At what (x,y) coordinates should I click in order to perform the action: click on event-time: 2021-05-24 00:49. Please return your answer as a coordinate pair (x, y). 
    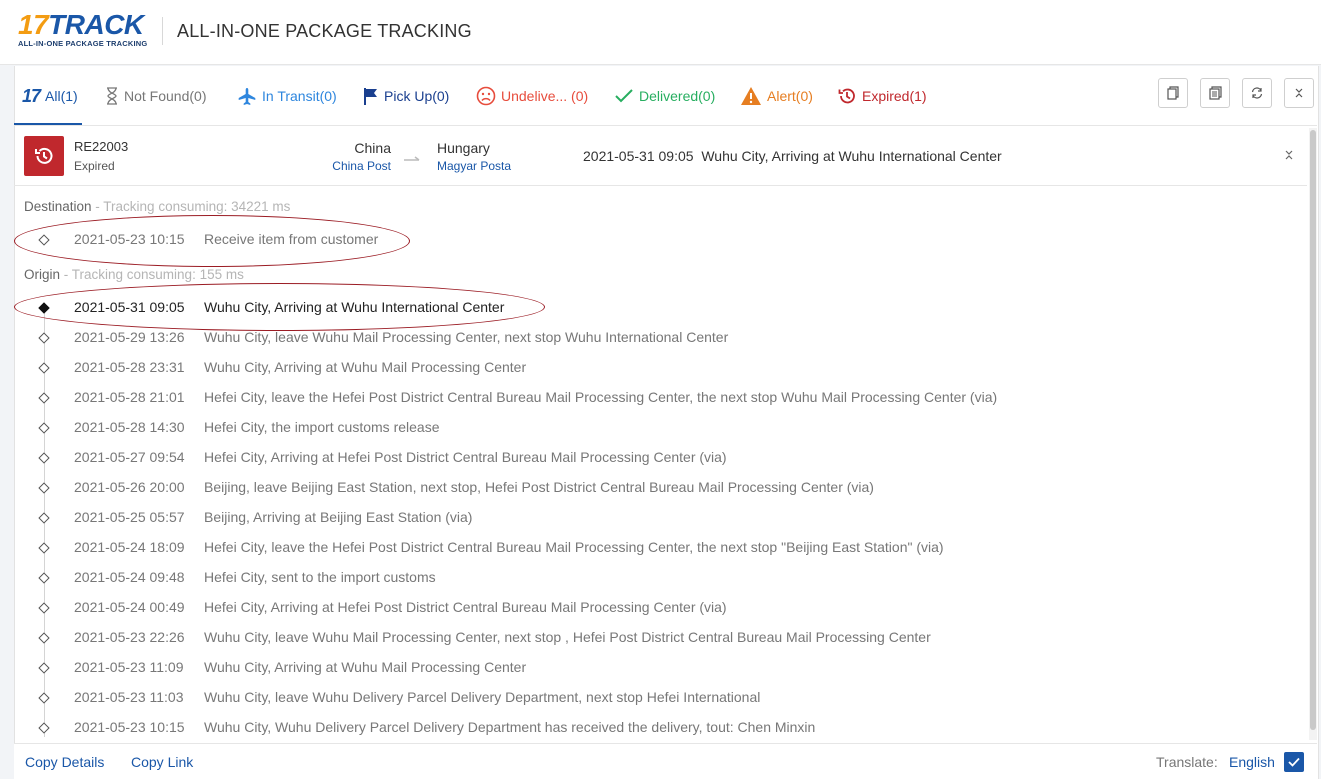
    Looking at the image, I should click on (129, 607).